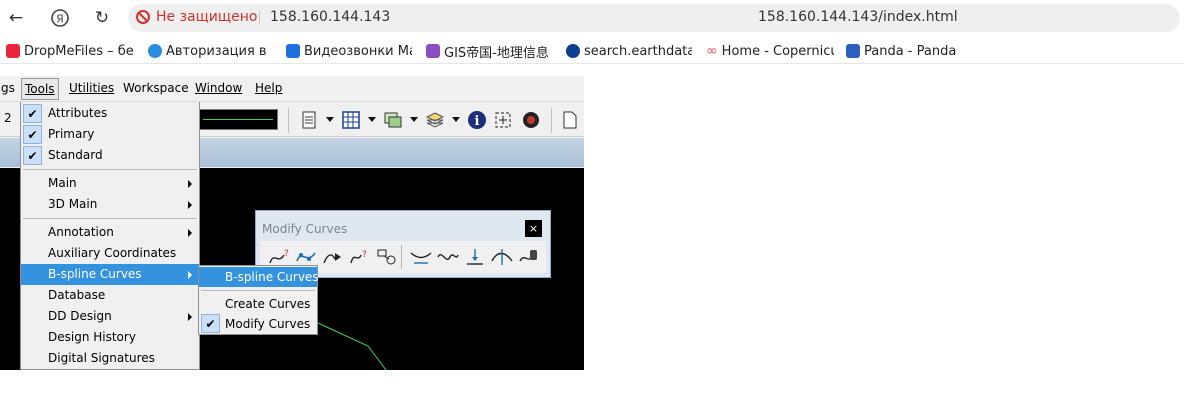 The height and width of the screenshot is (418, 1184). I want to click on hand-curve-icon, so click(529, 257).